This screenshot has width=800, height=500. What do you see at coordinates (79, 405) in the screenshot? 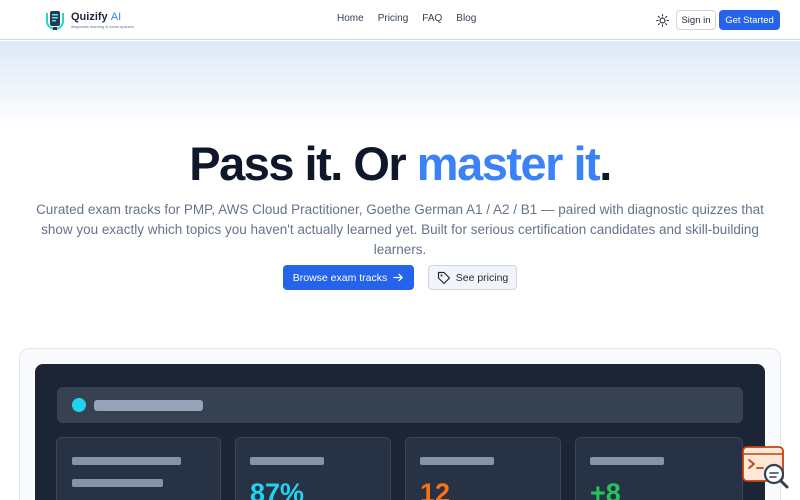
I see `preview-status-dot` at bounding box center [79, 405].